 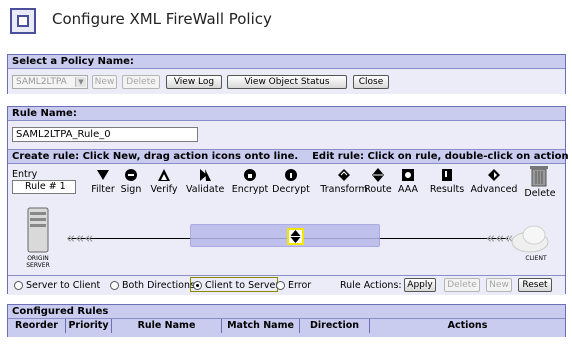 I want to click on configured-rules-label: Configured Rules, so click(x=286, y=312).